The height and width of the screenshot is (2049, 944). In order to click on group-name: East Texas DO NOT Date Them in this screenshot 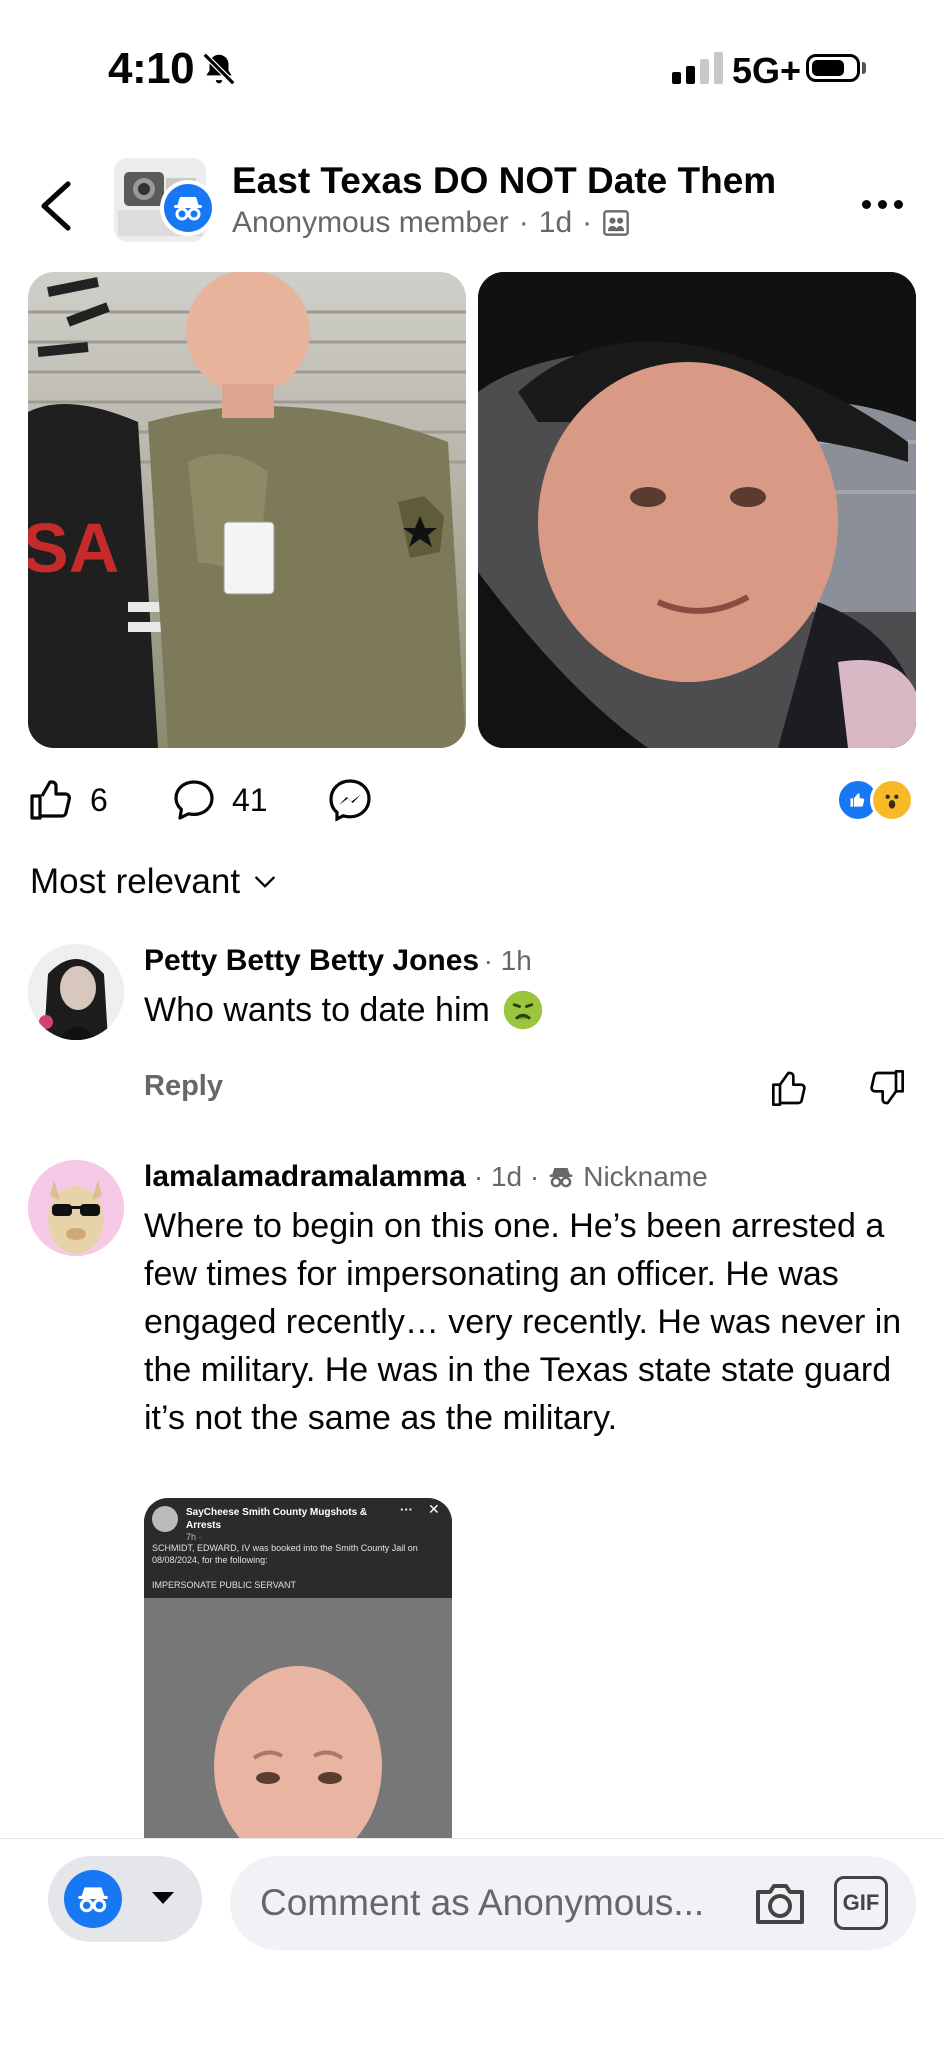, I will do `click(504, 181)`.